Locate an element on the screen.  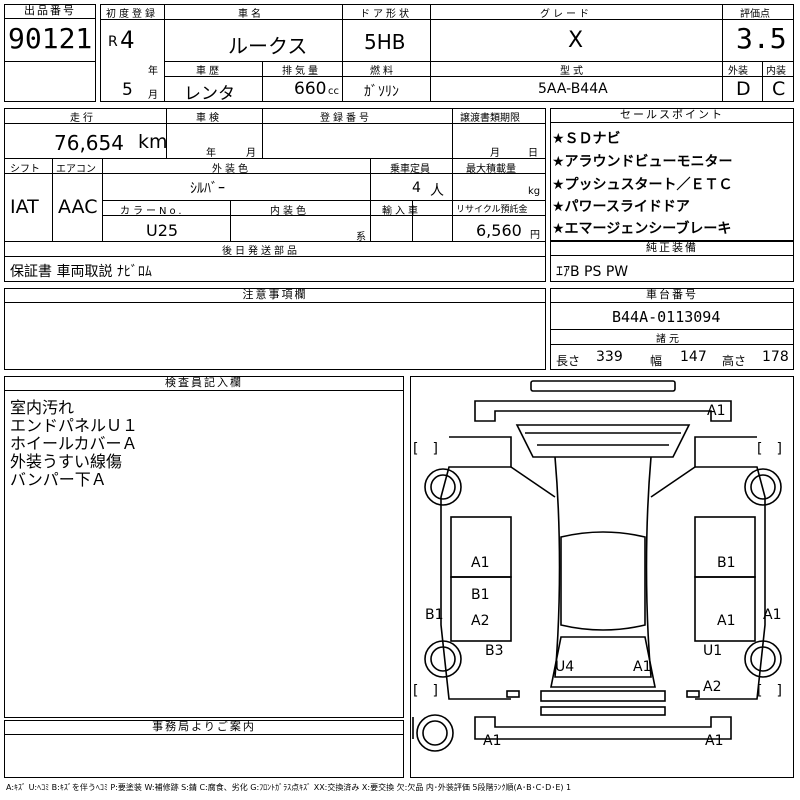
history: レンタ is located at coordinates (209, 94).